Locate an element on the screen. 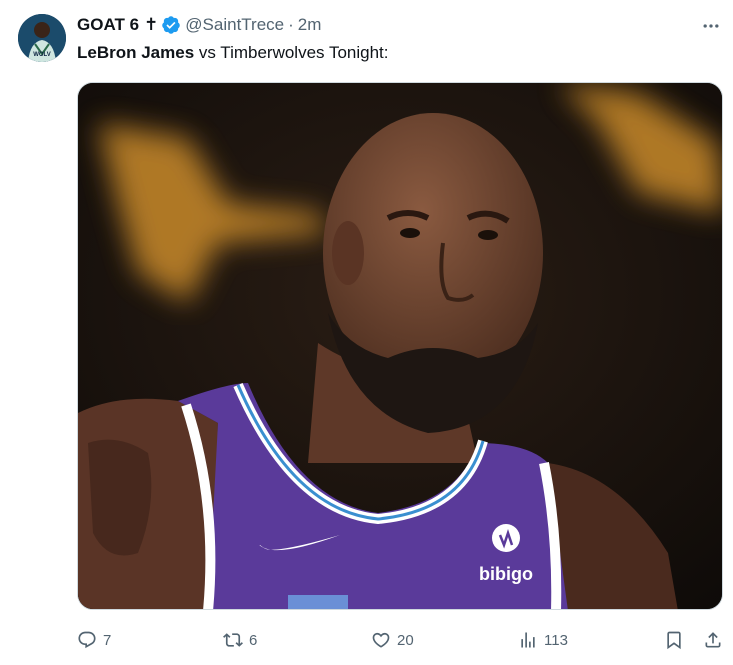 Image resolution: width=733 pixels, height=665 pixels. views-count: 113 is located at coordinates (556, 640).